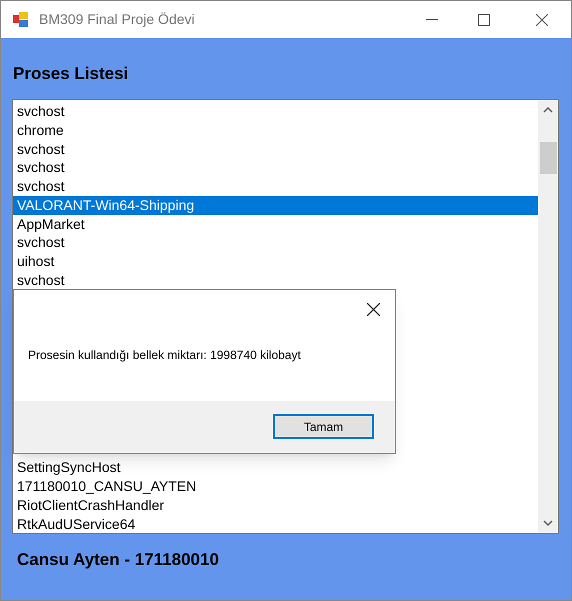  Describe the element at coordinates (323, 426) in the screenshot. I see `ok-button: Tamam` at that location.